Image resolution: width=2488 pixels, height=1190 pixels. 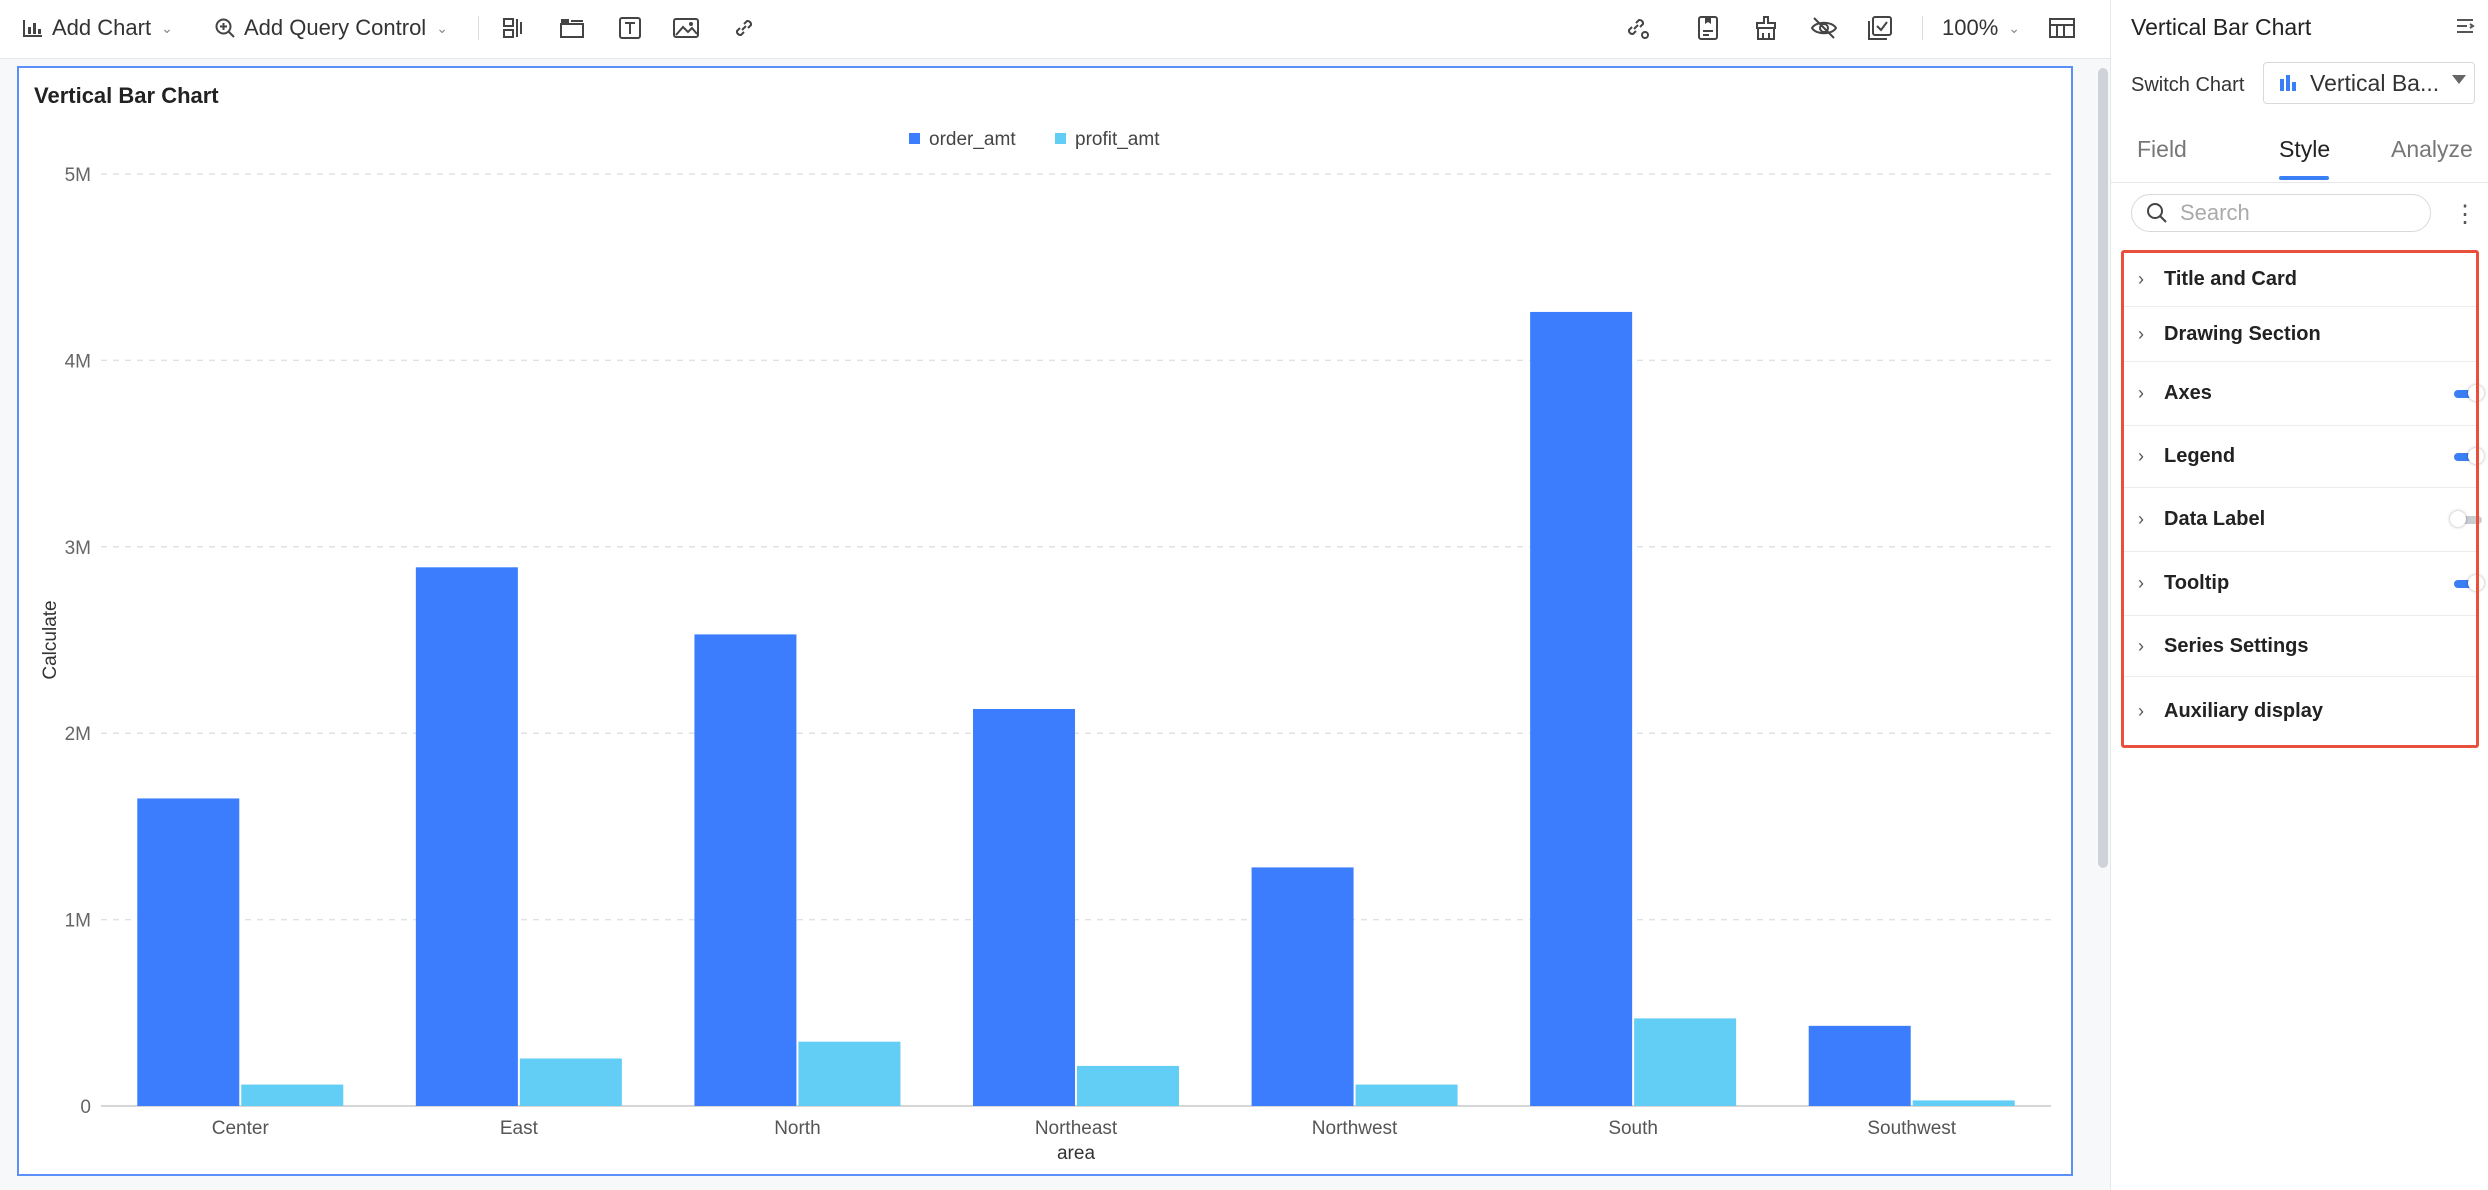 What do you see at coordinates (849, 1073) in the screenshot?
I see `bar-profit_amt-north` at bounding box center [849, 1073].